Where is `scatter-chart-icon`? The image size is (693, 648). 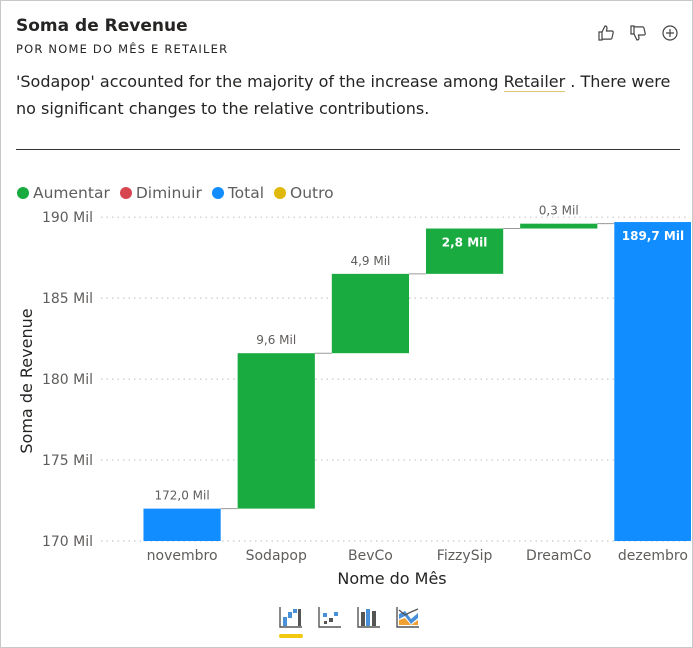 scatter-chart-icon is located at coordinates (330, 617).